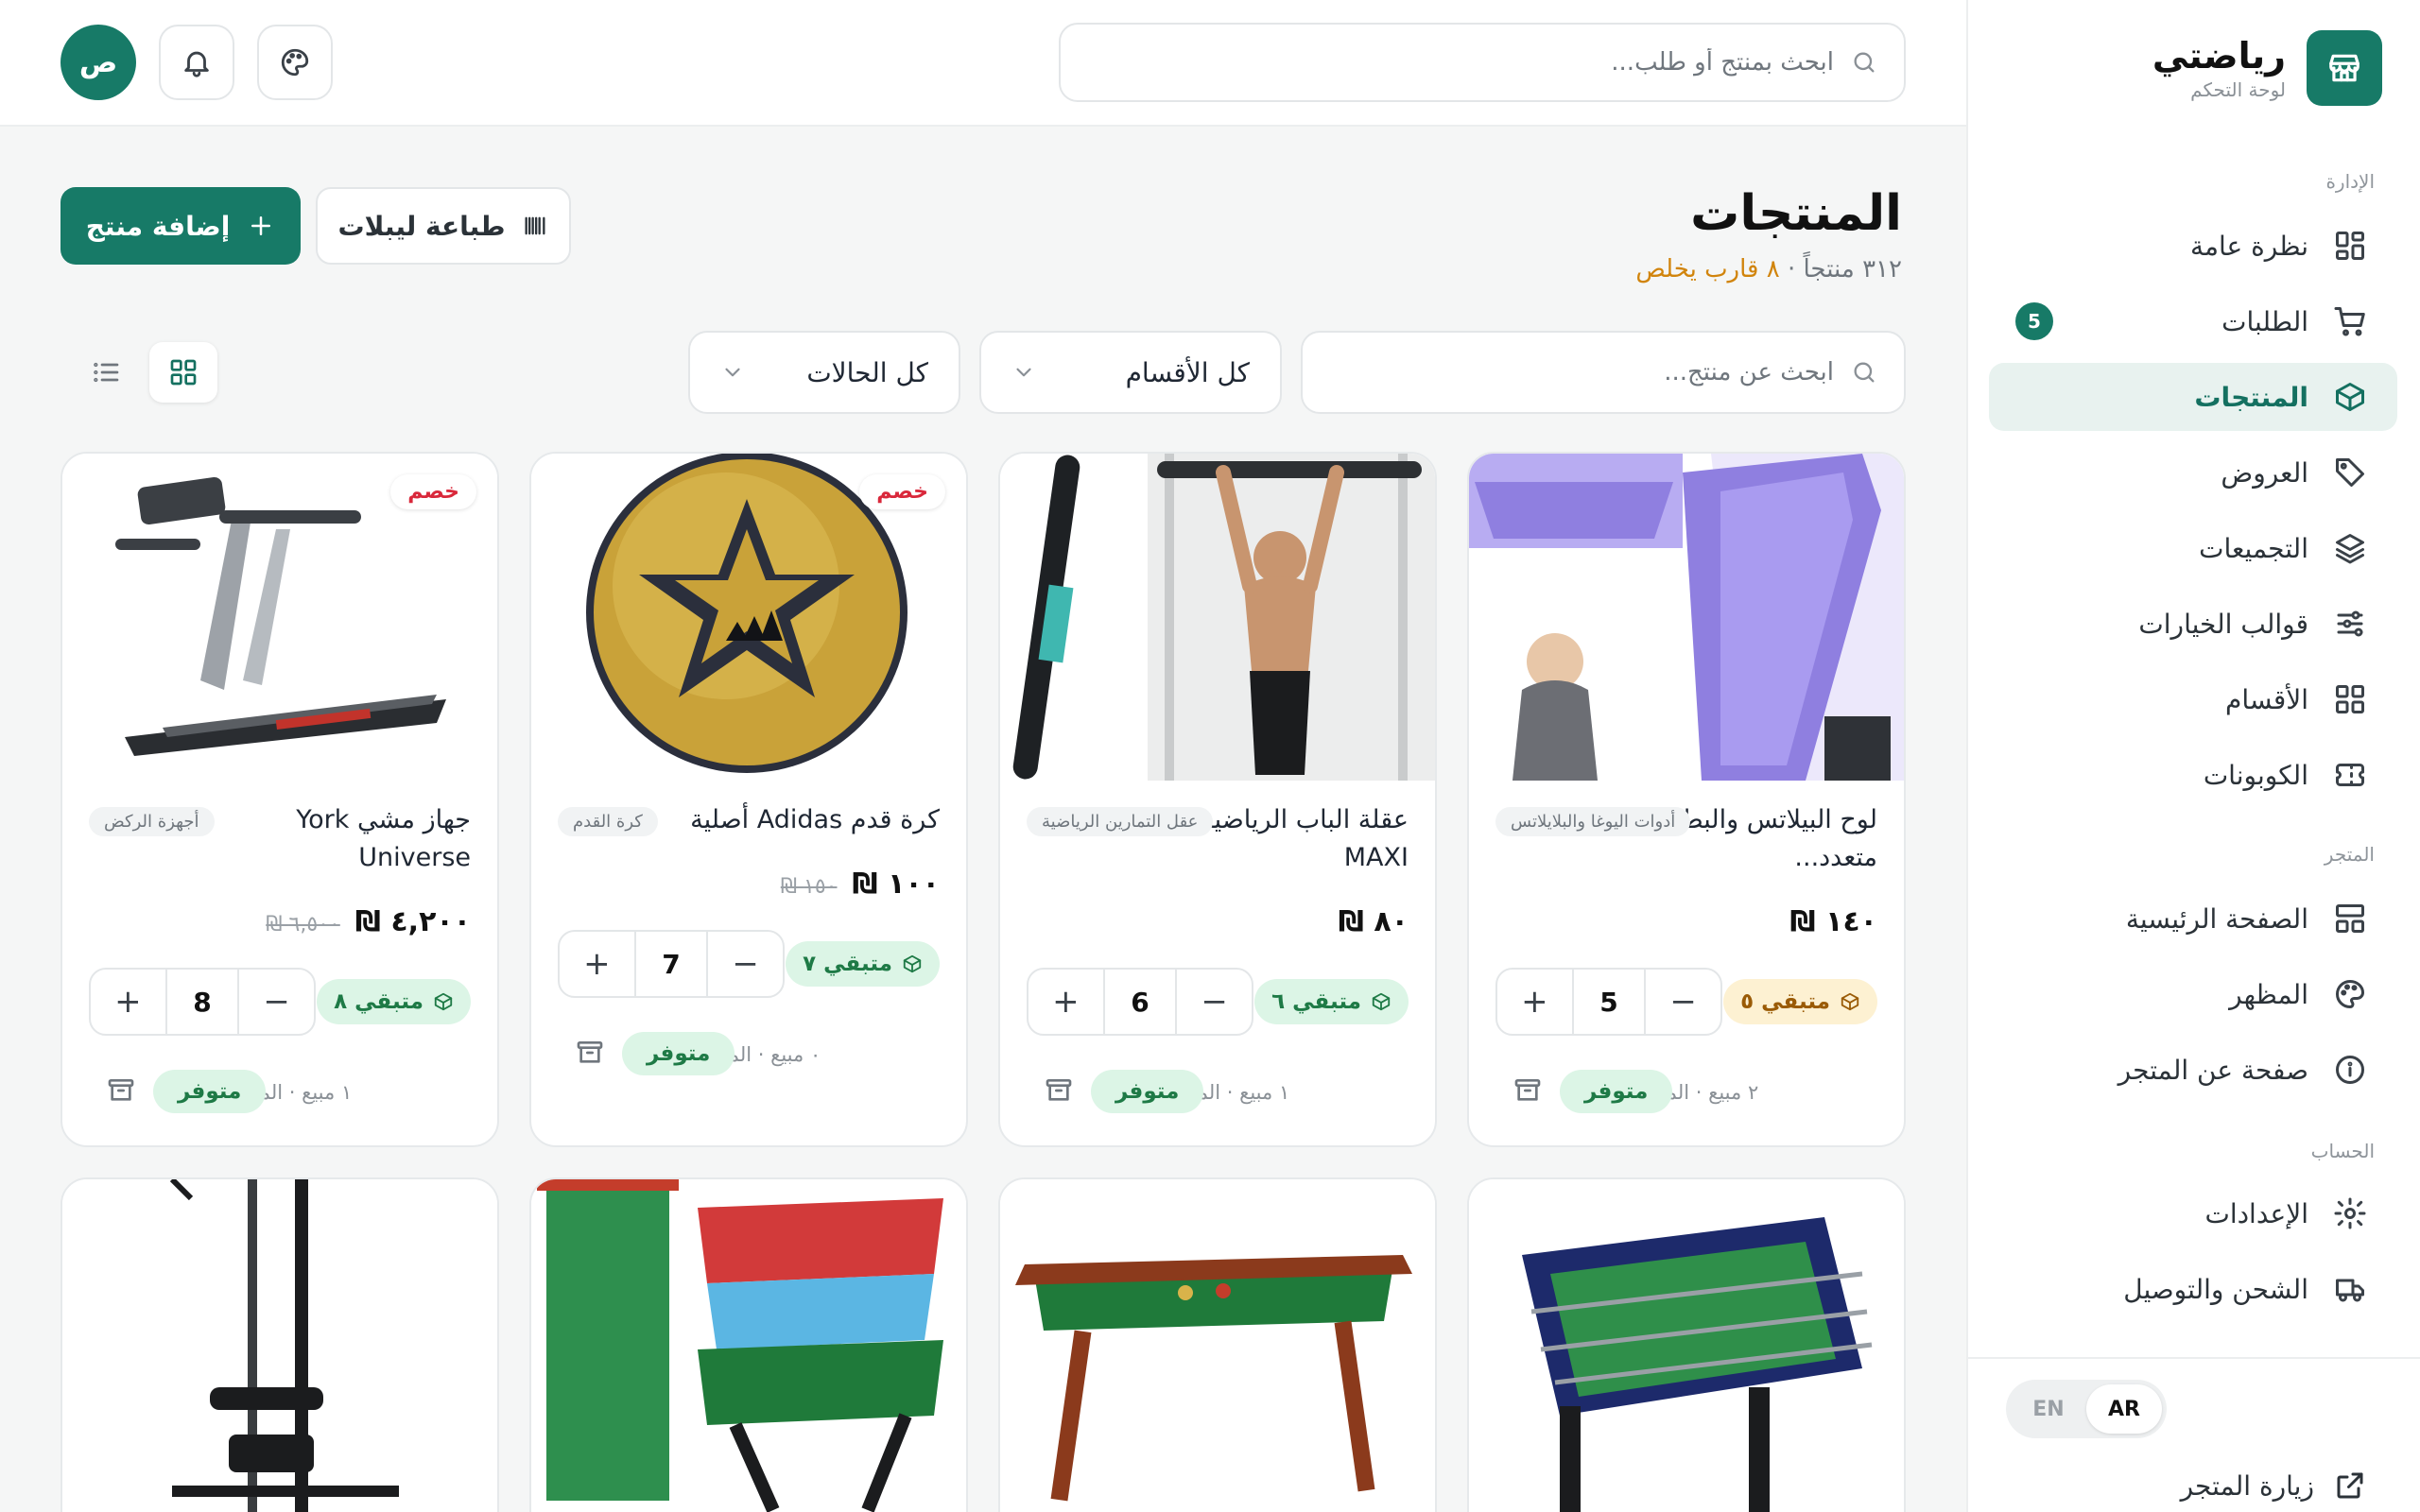  Describe the element at coordinates (1373, 921) in the screenshot. I see `price-current: ٨٠ ₪` at that location.